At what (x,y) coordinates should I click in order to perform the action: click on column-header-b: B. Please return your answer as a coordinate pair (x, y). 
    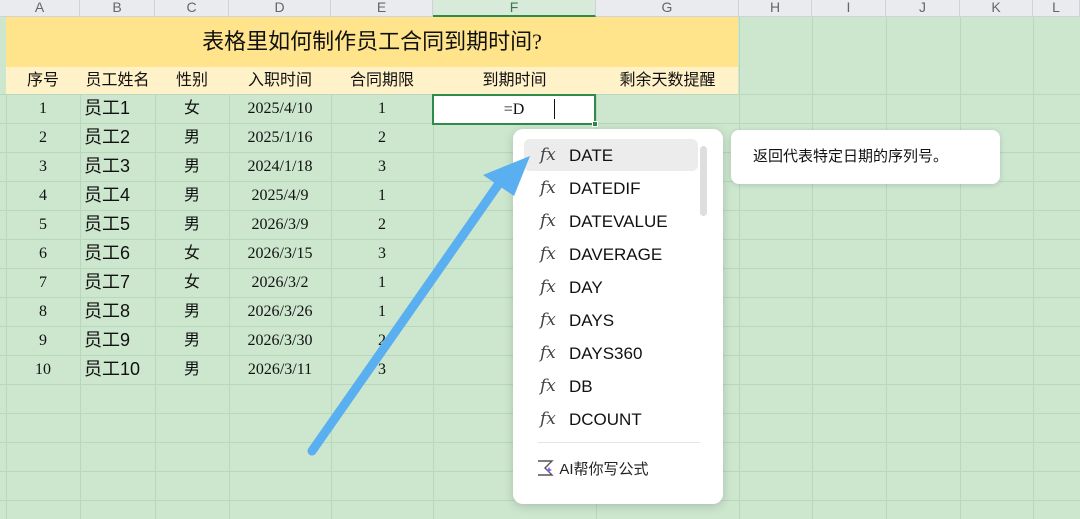
    Looking at the image, I should click on (117, 8).